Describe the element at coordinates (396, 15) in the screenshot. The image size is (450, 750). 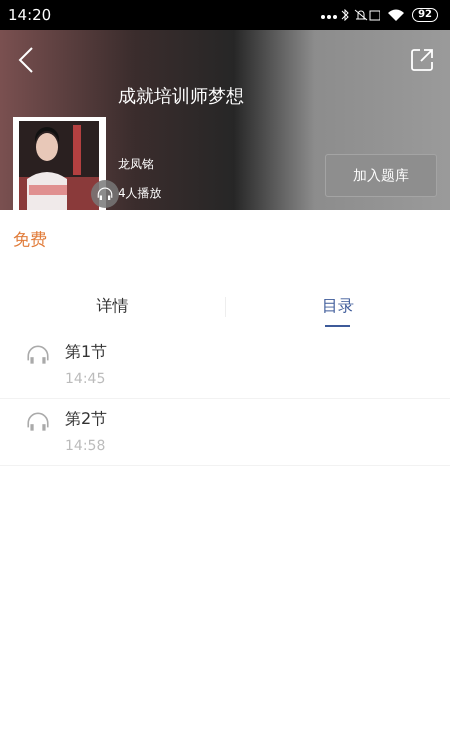
I see `wifi-icon` at that location.